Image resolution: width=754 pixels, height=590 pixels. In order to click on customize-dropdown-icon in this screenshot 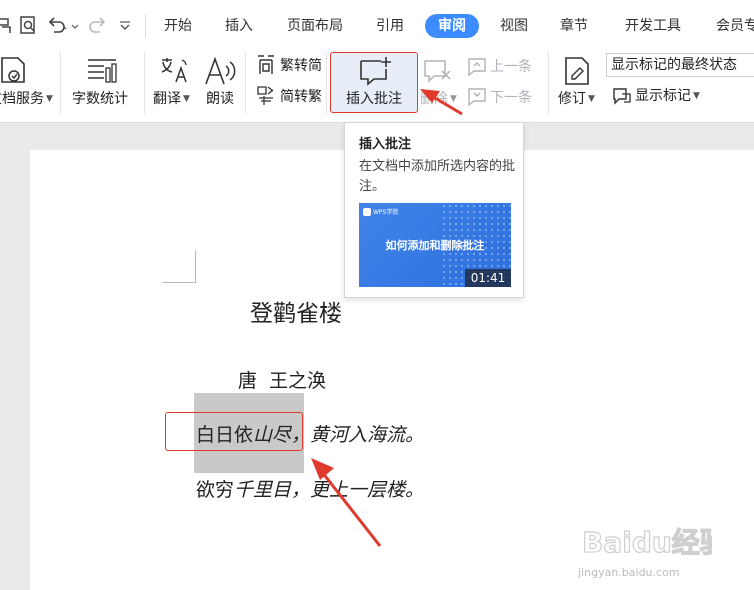, I will do `click(125, 25)`.